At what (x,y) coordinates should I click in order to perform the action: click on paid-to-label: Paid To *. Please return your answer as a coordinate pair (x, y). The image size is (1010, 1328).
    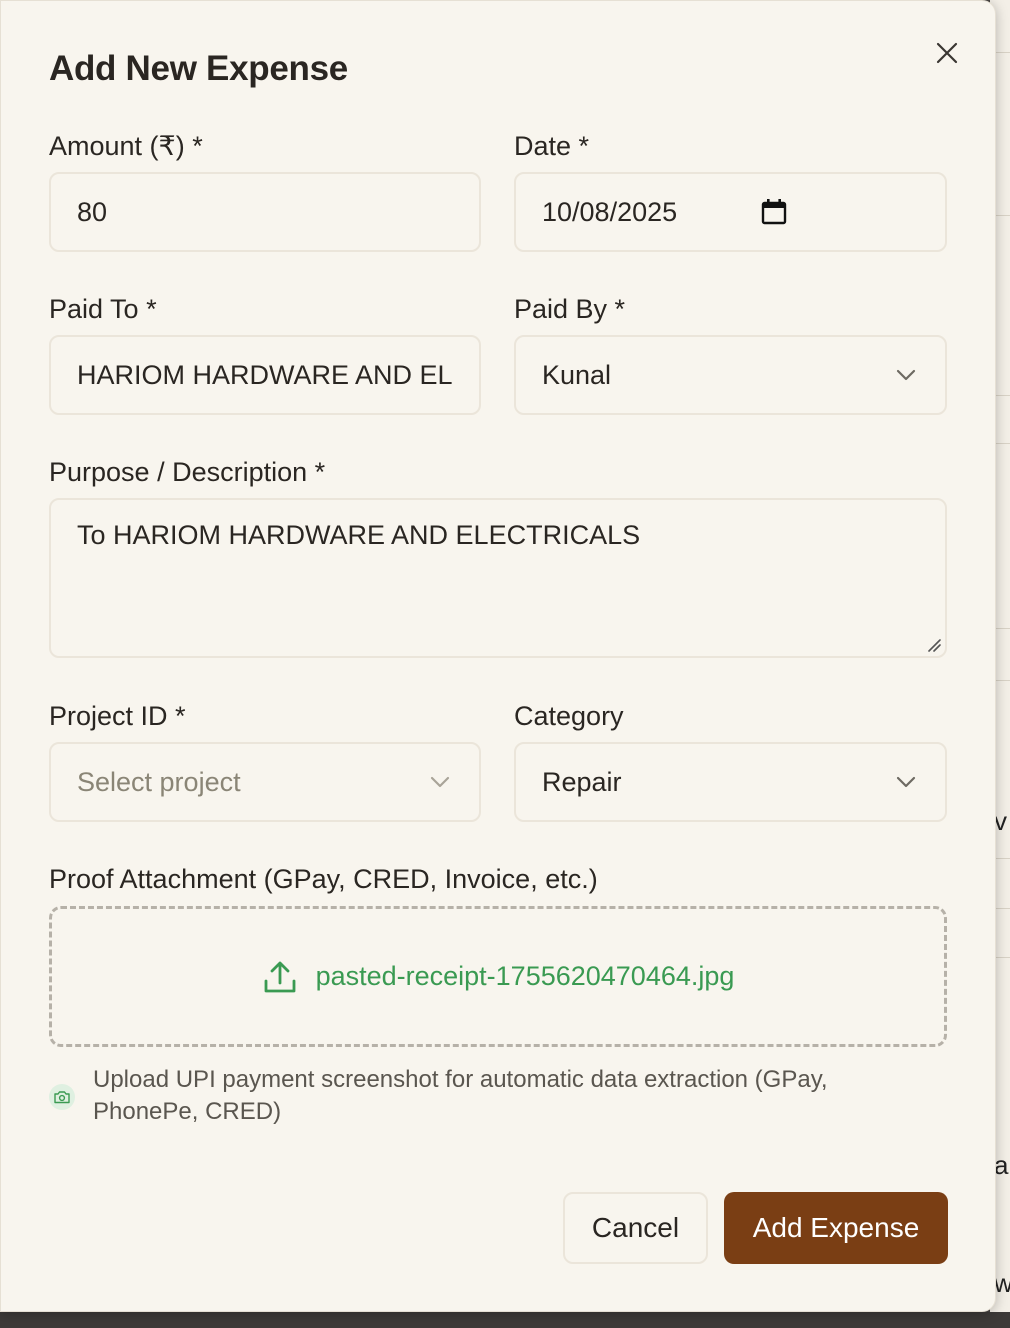
    Looking at the image, I should click on (103, 309).